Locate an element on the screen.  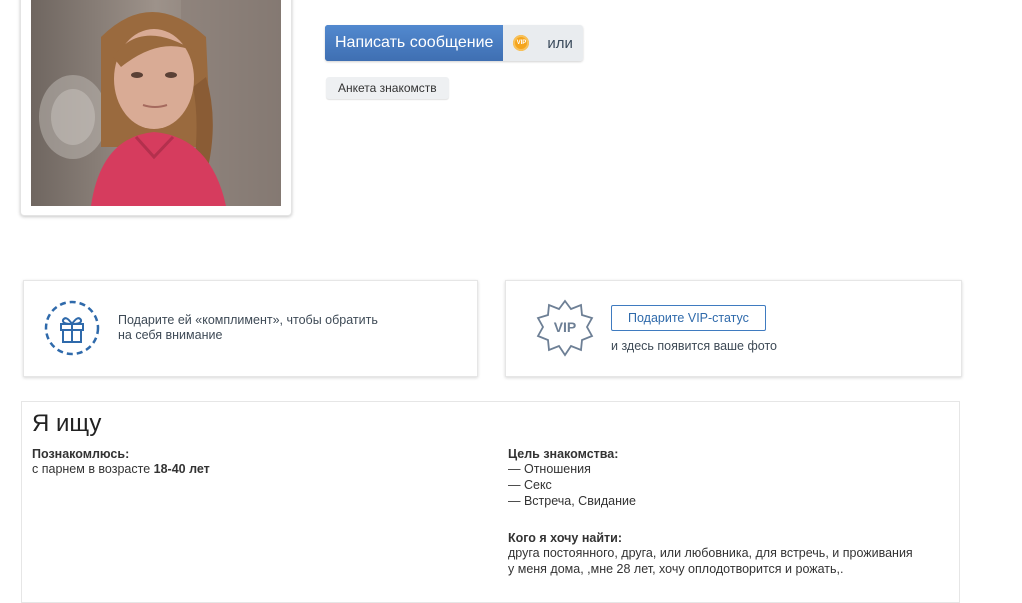
goal-item: — Секс is located at coordinates (530, 485).